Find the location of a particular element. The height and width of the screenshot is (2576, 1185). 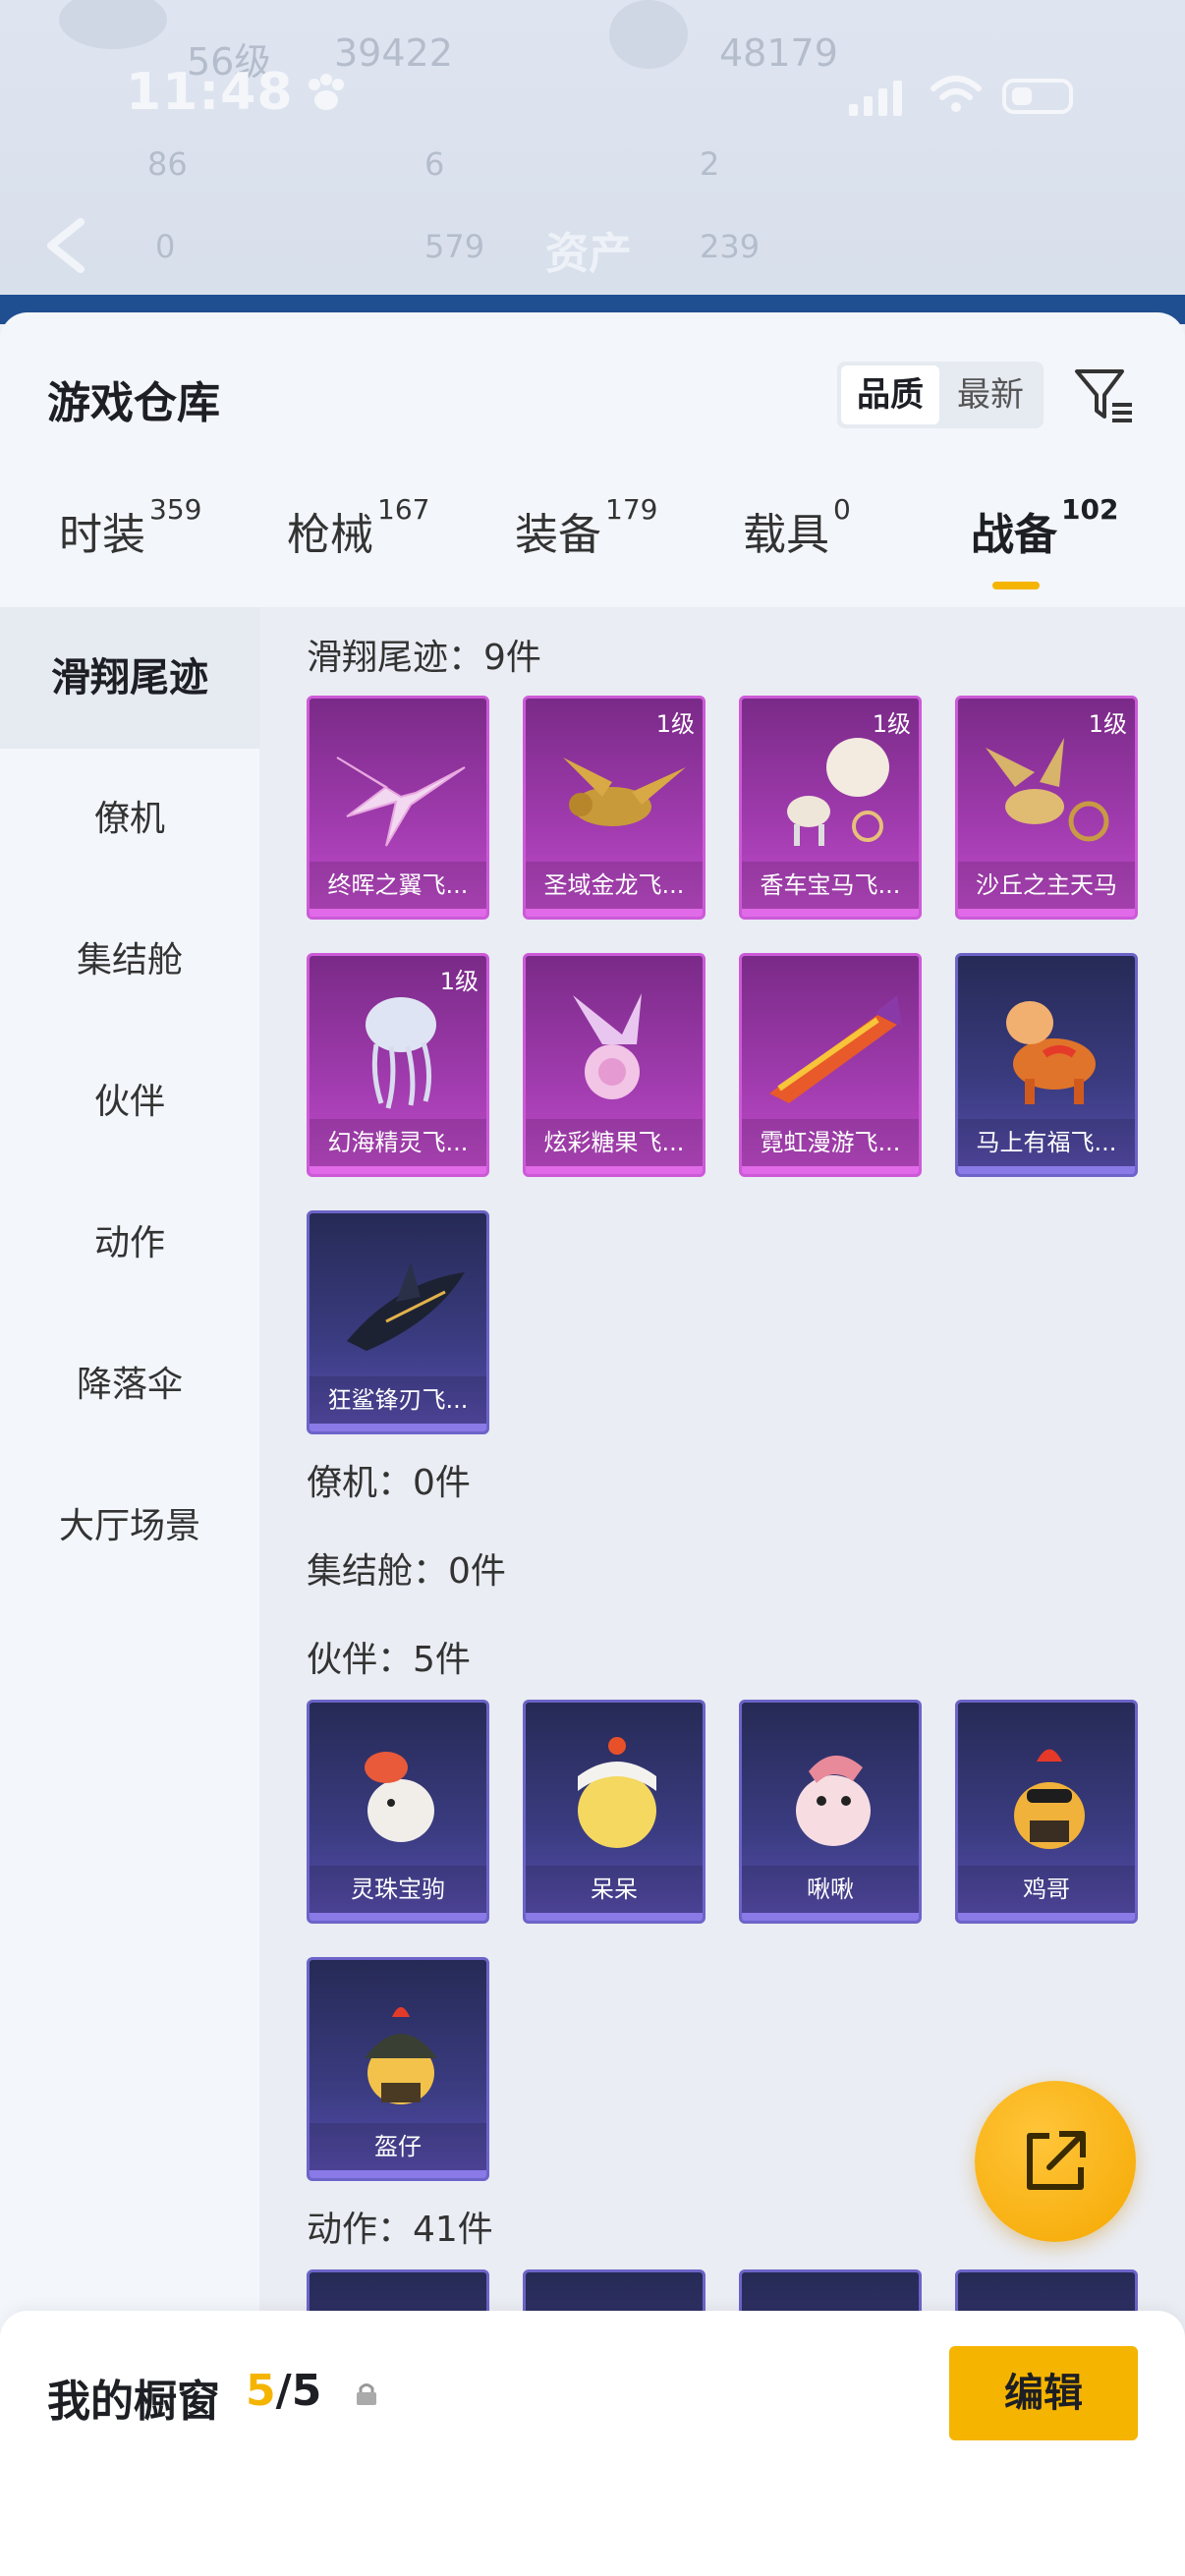

tab-equipment: 装备179 is located at coordinates (586, 527).